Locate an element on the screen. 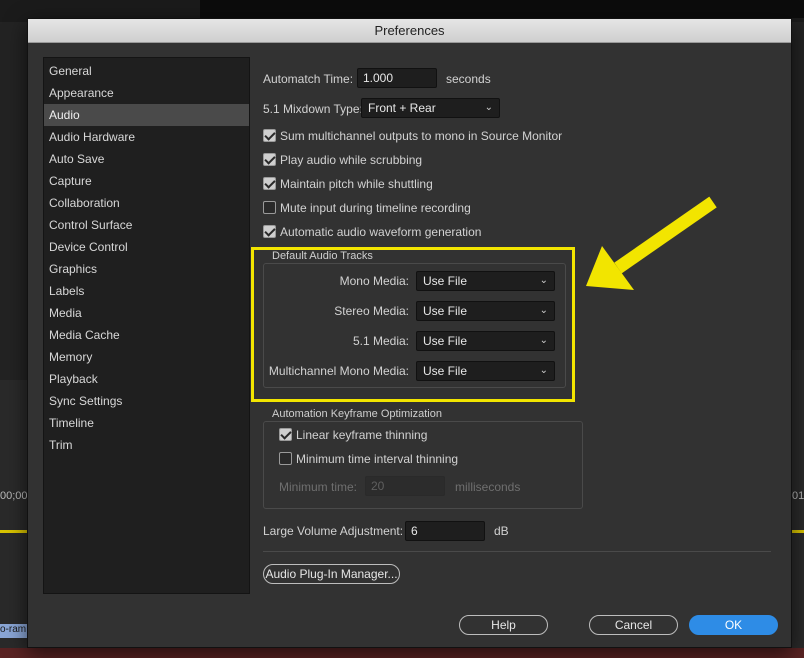 Image resolution: width=804 pixels, height=658 pixels. divider is located at coordinates (517, 551).